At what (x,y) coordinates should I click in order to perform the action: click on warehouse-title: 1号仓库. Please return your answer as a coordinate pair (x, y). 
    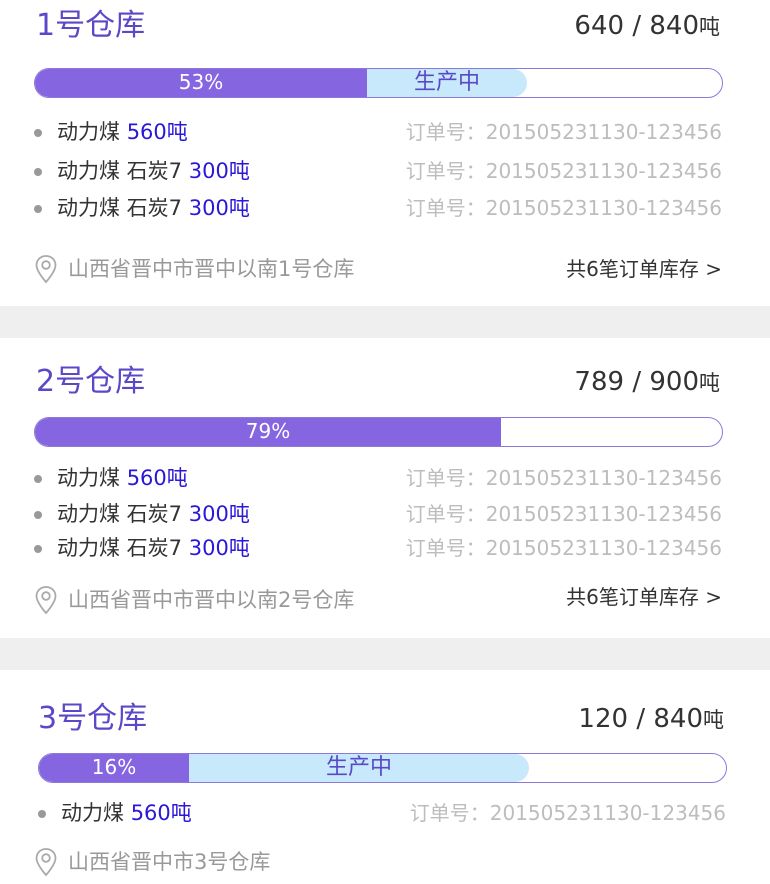
    Looking at the image, I should click on (91, 25).